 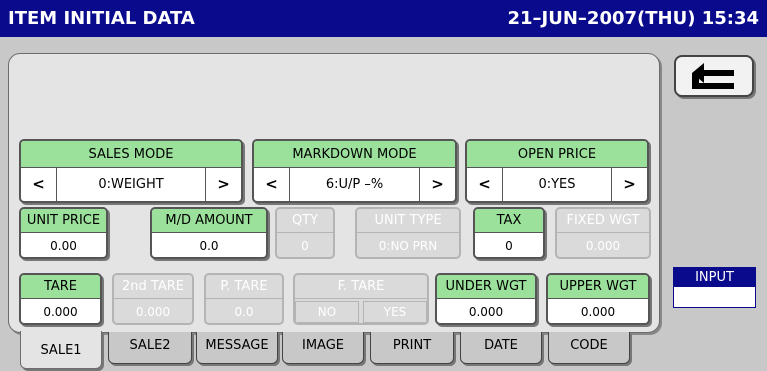 I want to click on second-tare-label: 2nd TARE, so click(x=153, y=287).